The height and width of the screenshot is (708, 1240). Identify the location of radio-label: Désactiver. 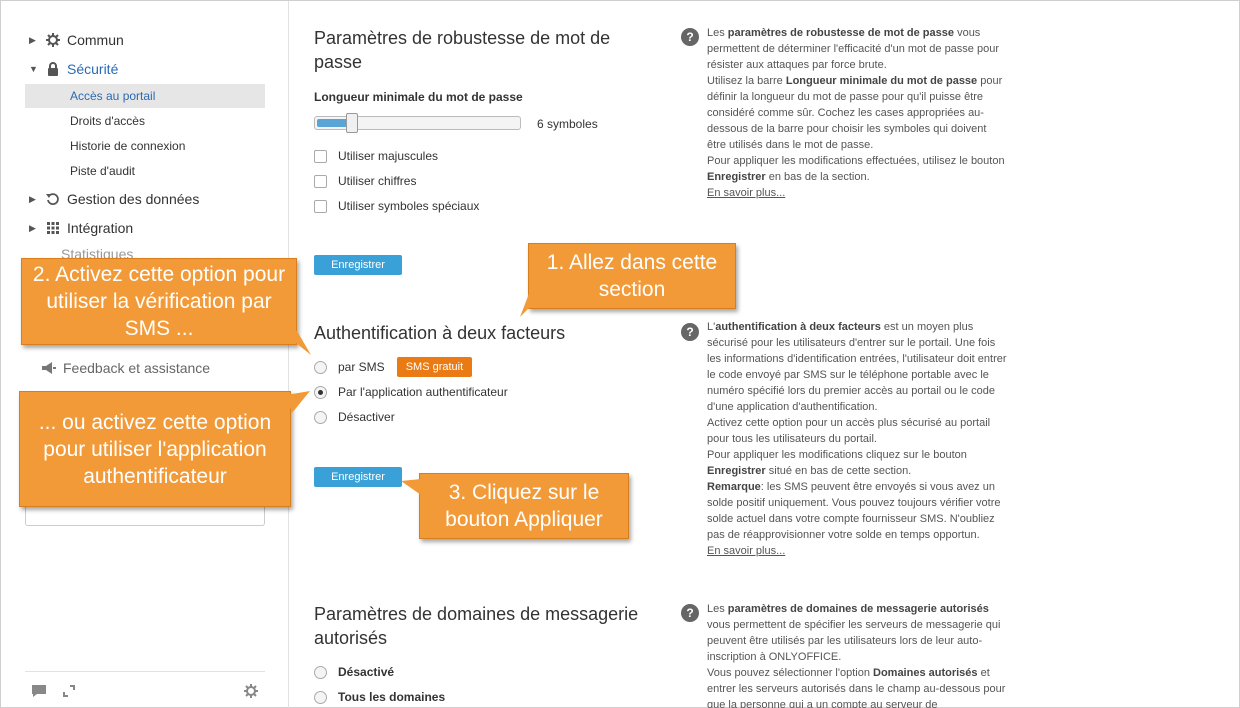
(366, 417).